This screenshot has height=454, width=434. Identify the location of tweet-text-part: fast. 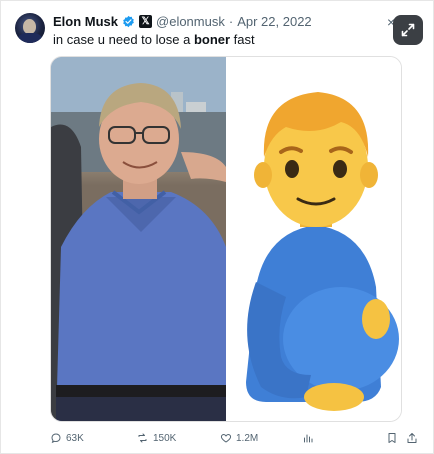
(242, 39).